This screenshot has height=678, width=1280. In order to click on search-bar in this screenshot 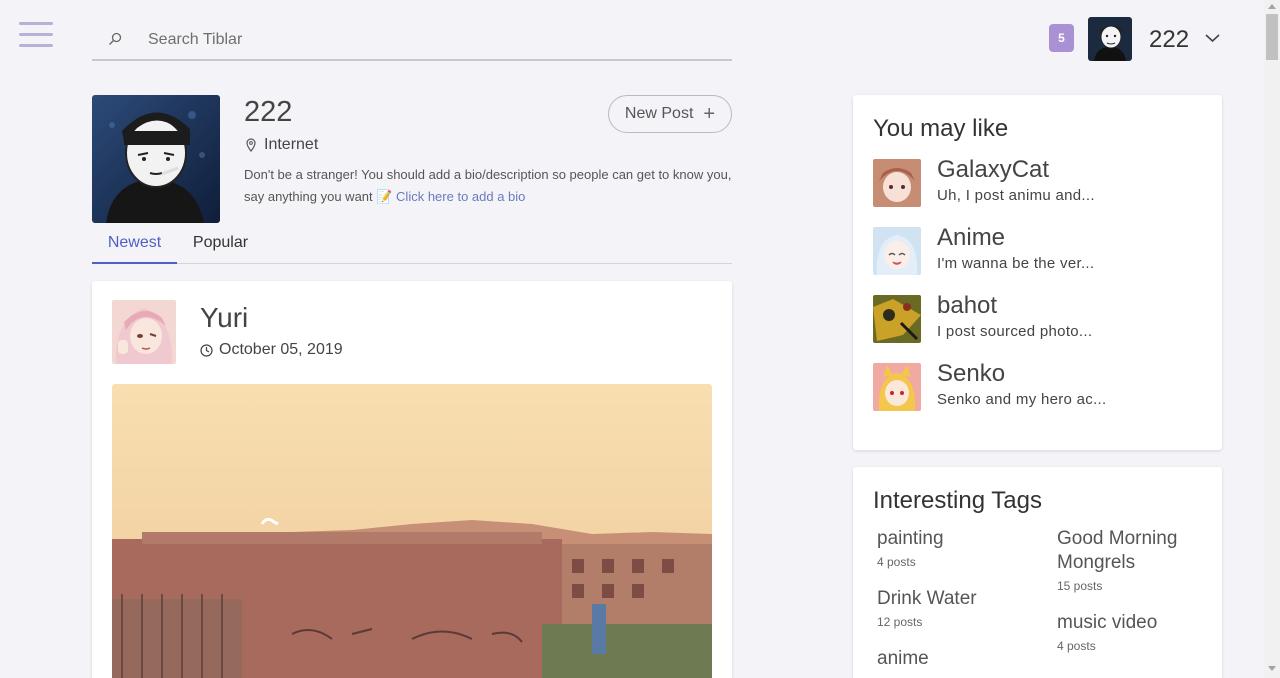, I will do `click(412, 40)`.